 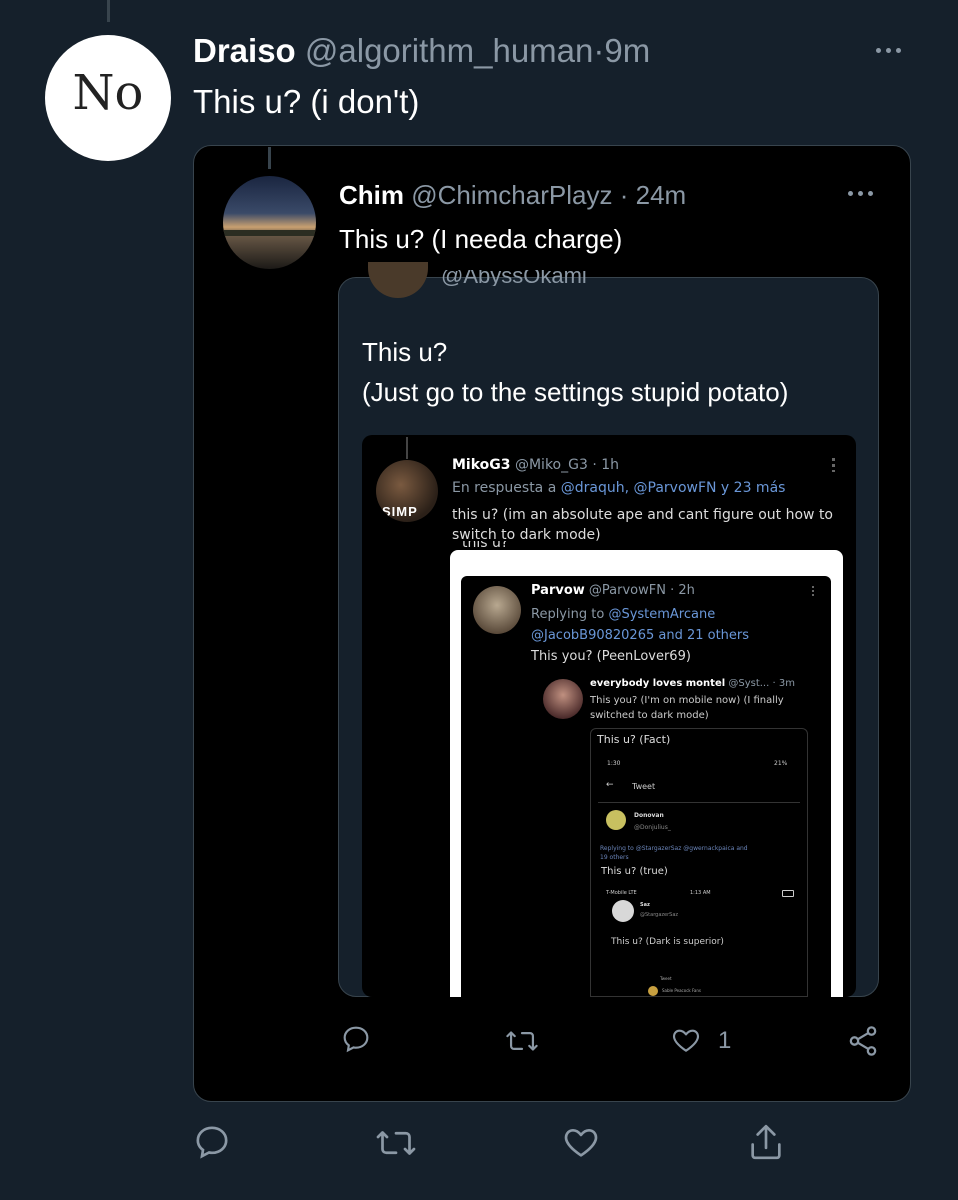 I want to click on timestamp: 2h, so click(x=686, y=590).